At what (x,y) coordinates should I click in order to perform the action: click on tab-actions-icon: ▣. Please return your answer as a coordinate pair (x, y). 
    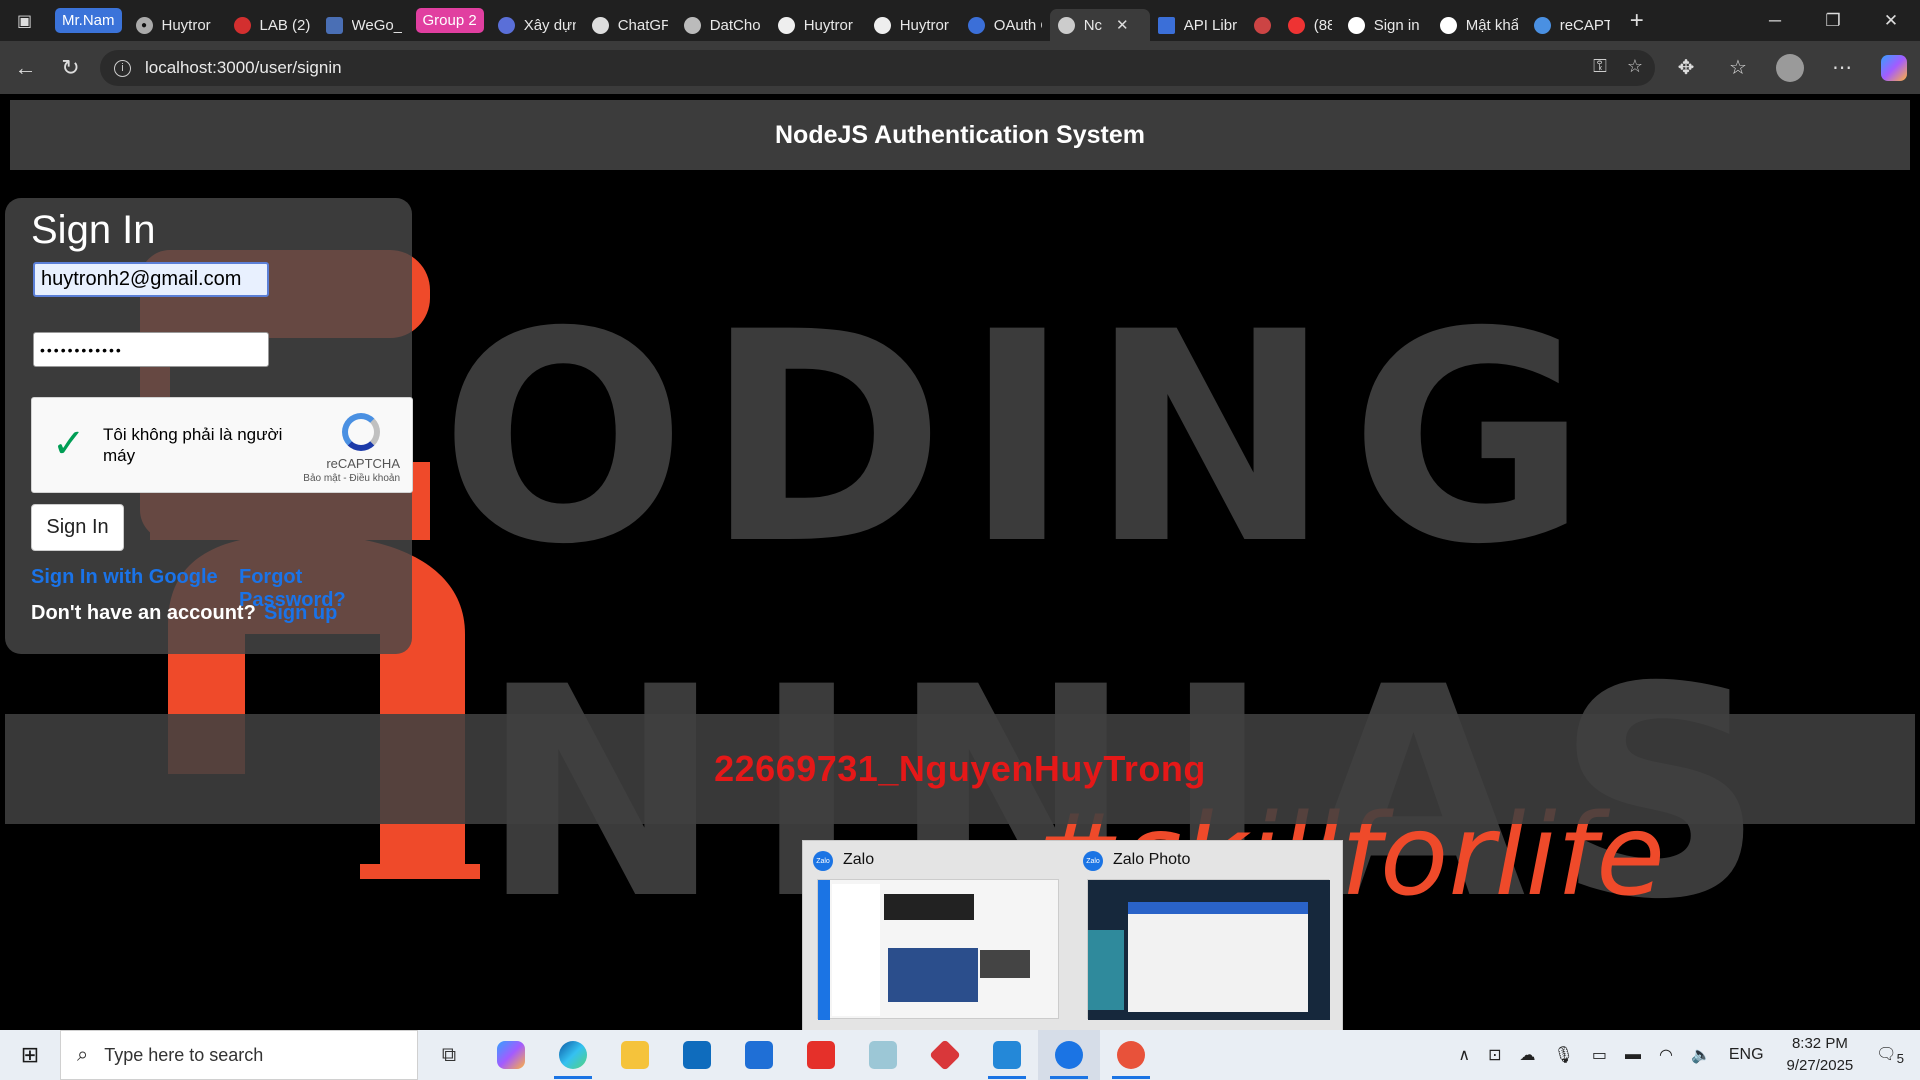
    Looking at the image, I should click on (24, 20).